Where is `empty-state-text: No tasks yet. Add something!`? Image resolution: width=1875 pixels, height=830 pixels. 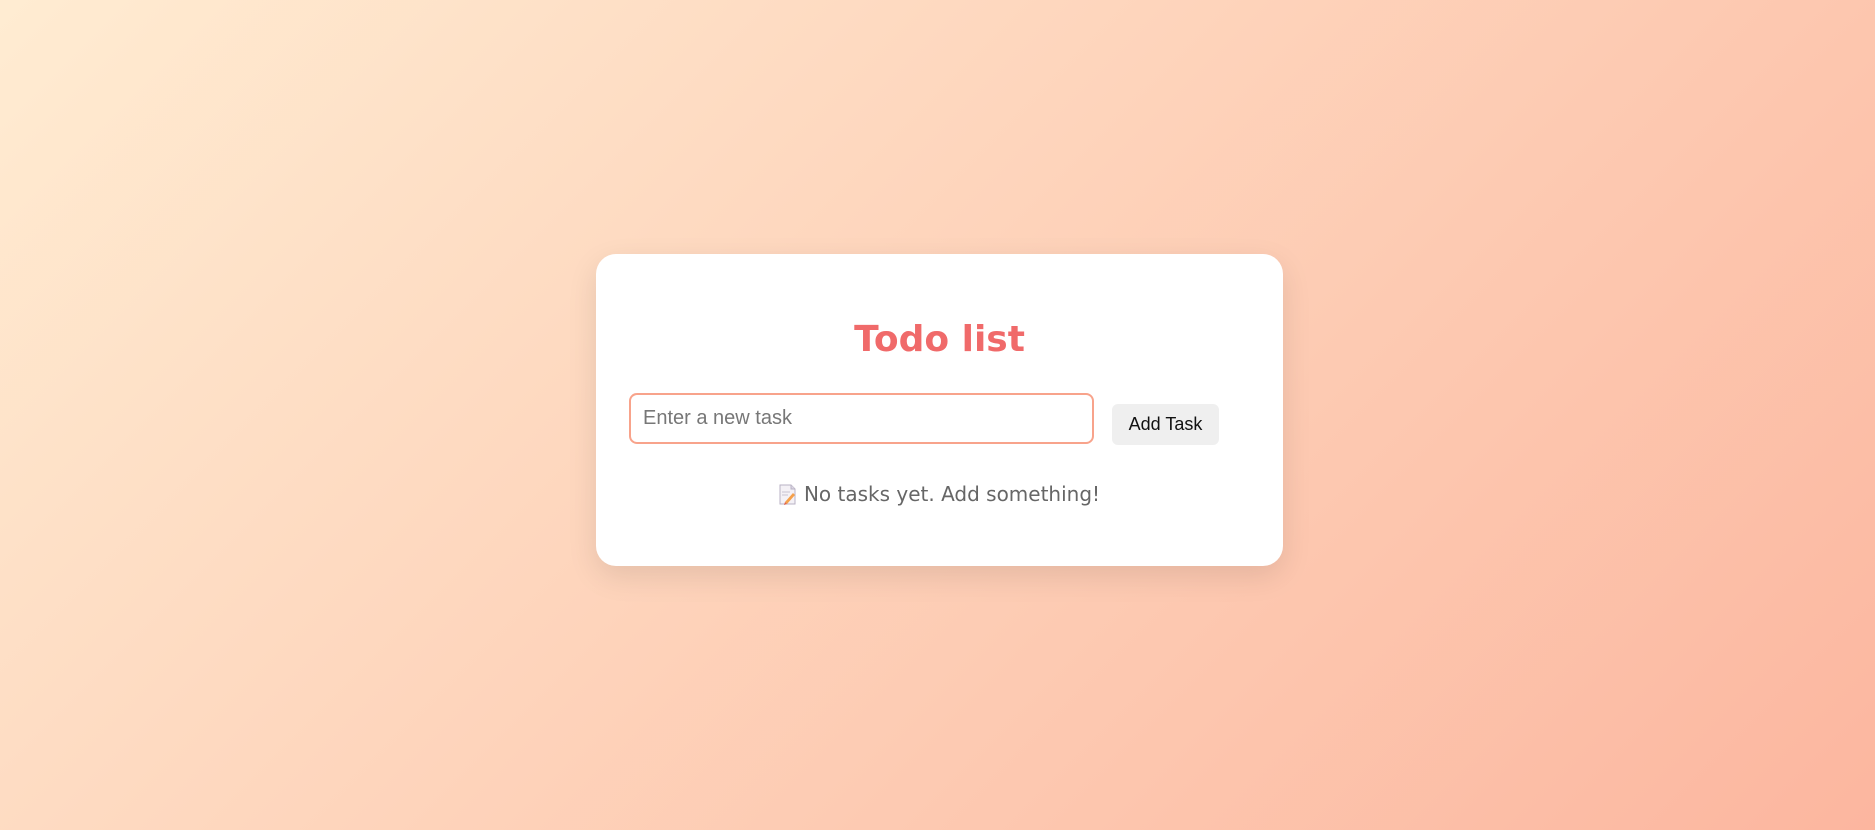
empty-state-text: No tasks yet. Add something! is located at coordinates (952, 494).